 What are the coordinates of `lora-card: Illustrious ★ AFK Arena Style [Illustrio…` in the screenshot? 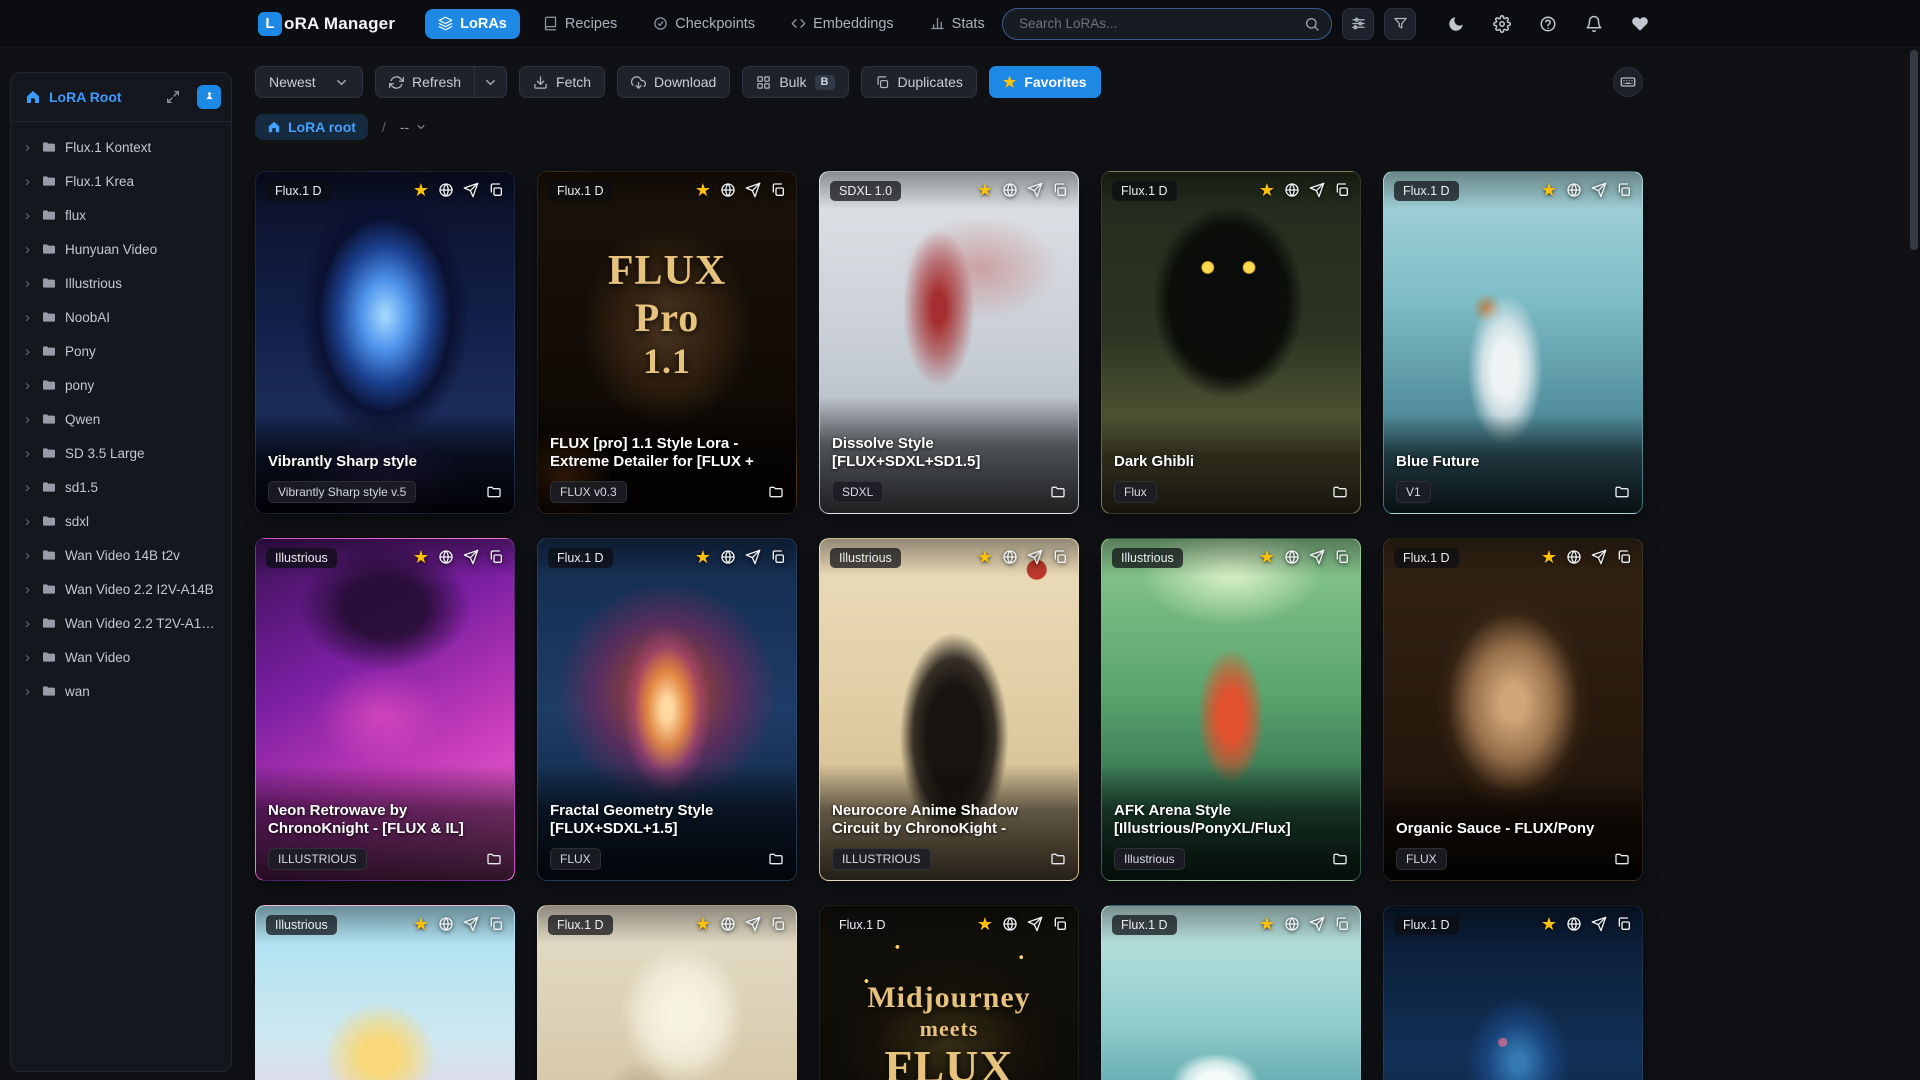 It's located at (1231, 709).